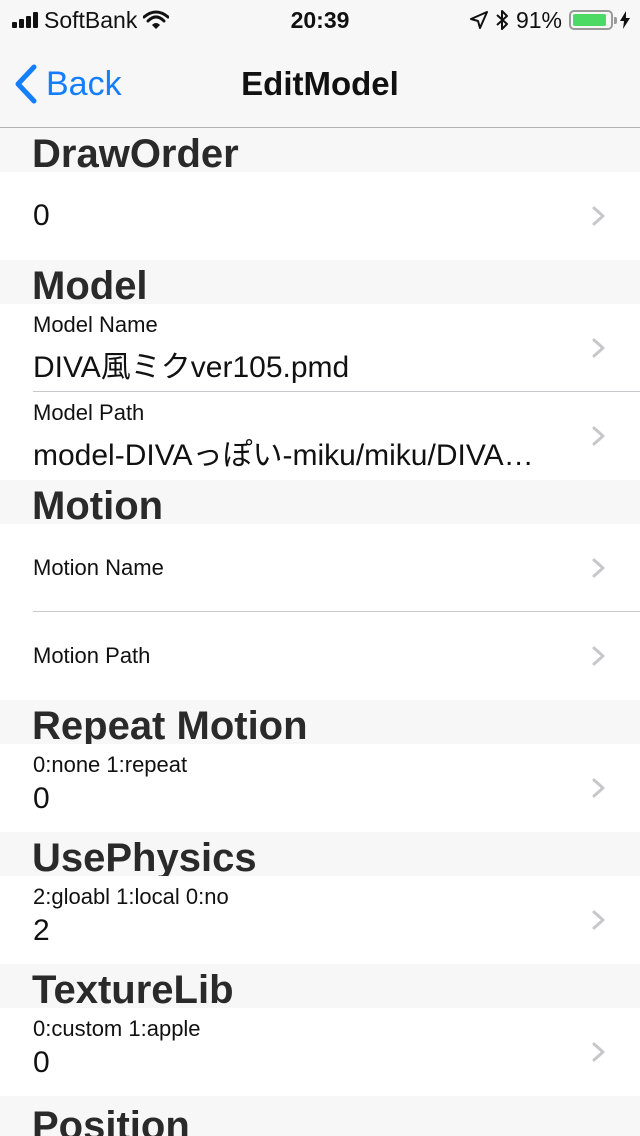 The width and height of the screenshot is (640, 1136). Describe the element at coordinates (320, 152) in the screenshot. I see `section-header-draw-order: DrawOrder` at that location.